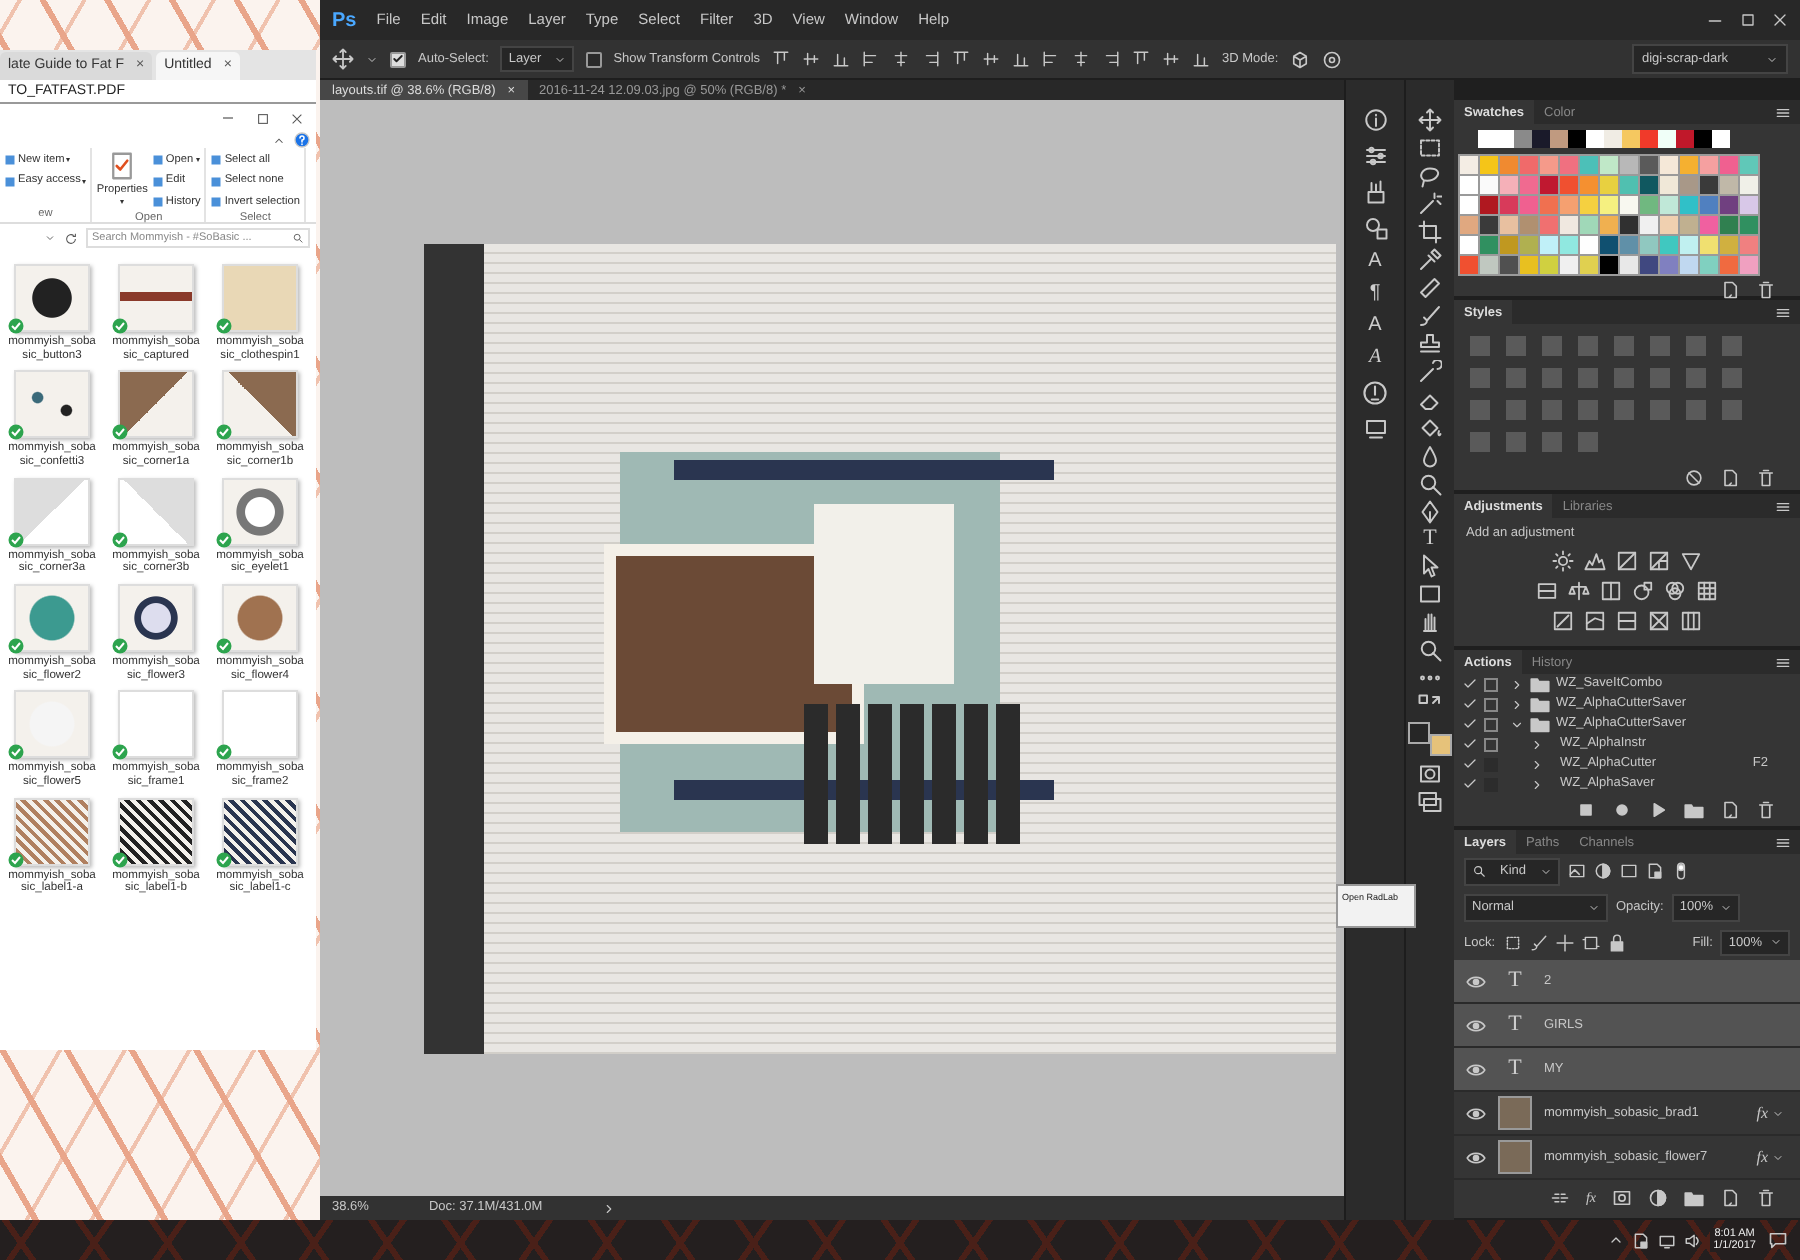  Describe the element at coordinates (1375, 358) in the screenshot. I see `glyphs-panel-icon: A` at that location.